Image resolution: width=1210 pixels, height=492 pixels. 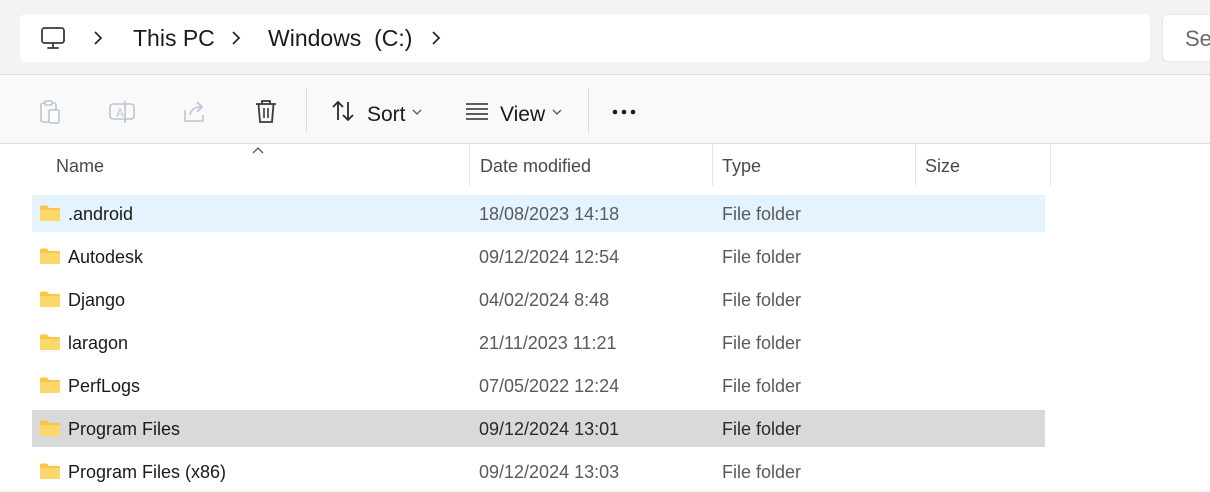 I want to click on svg-text: A, so click(x=120, y=113).